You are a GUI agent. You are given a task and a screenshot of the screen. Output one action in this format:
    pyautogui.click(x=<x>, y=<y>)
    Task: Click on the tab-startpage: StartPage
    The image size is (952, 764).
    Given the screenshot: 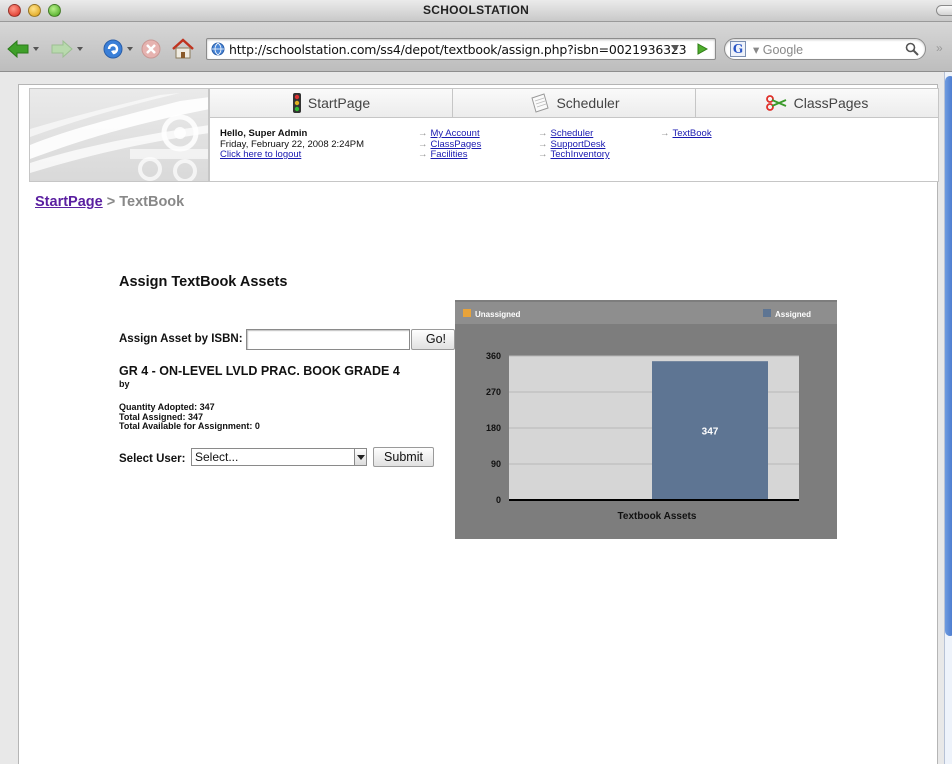 What is the action you would take?
    pyautogui.click(x=331, y=103)
    